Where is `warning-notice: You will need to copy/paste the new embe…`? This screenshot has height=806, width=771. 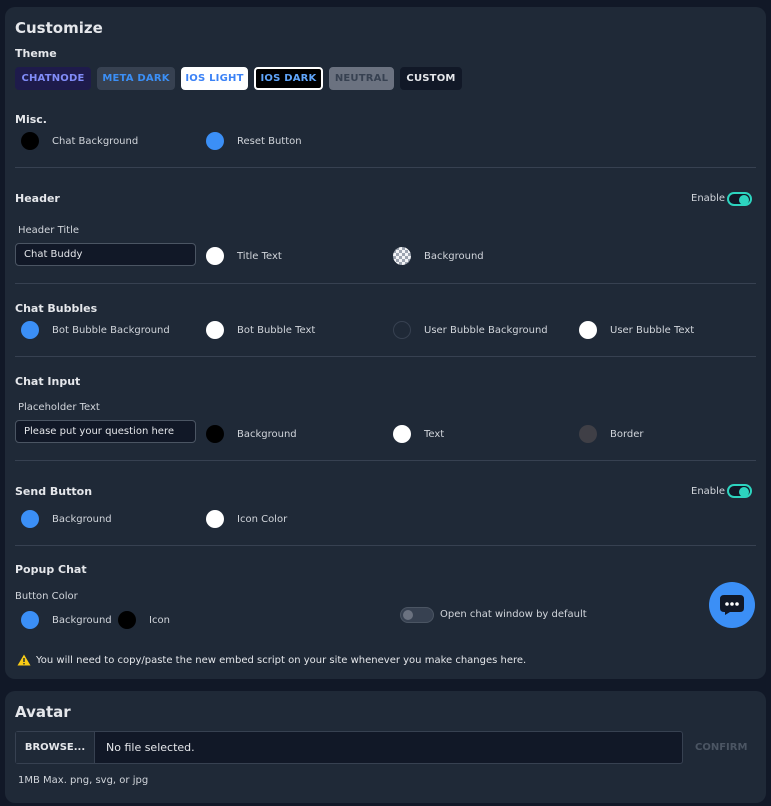 warning-notice: You will need to copy/paste the new embe… is located at coordinates (271, 660).